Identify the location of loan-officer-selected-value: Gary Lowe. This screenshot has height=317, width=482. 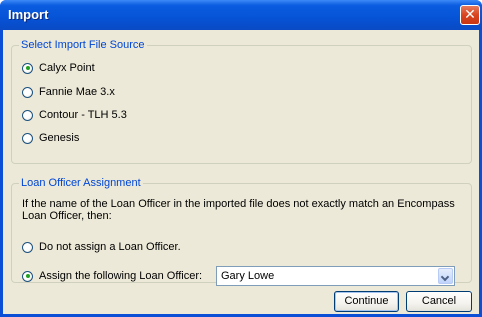
(248, 276).